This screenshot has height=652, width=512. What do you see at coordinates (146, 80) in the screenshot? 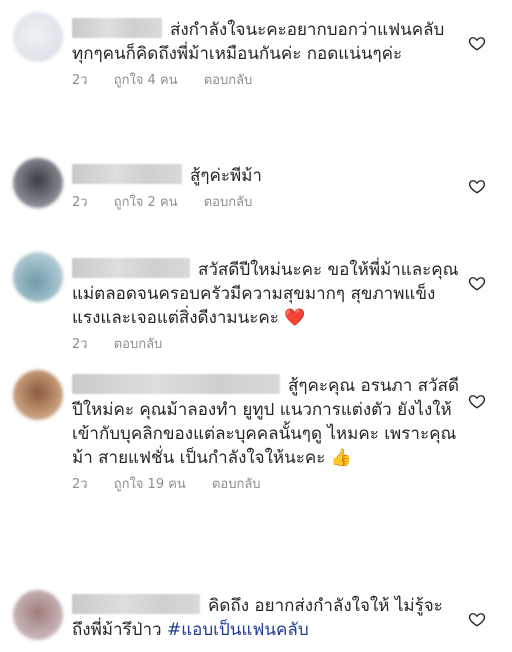
I see `likes-count: ถูกใจ 4 คน` at bounding box center [146, 80].